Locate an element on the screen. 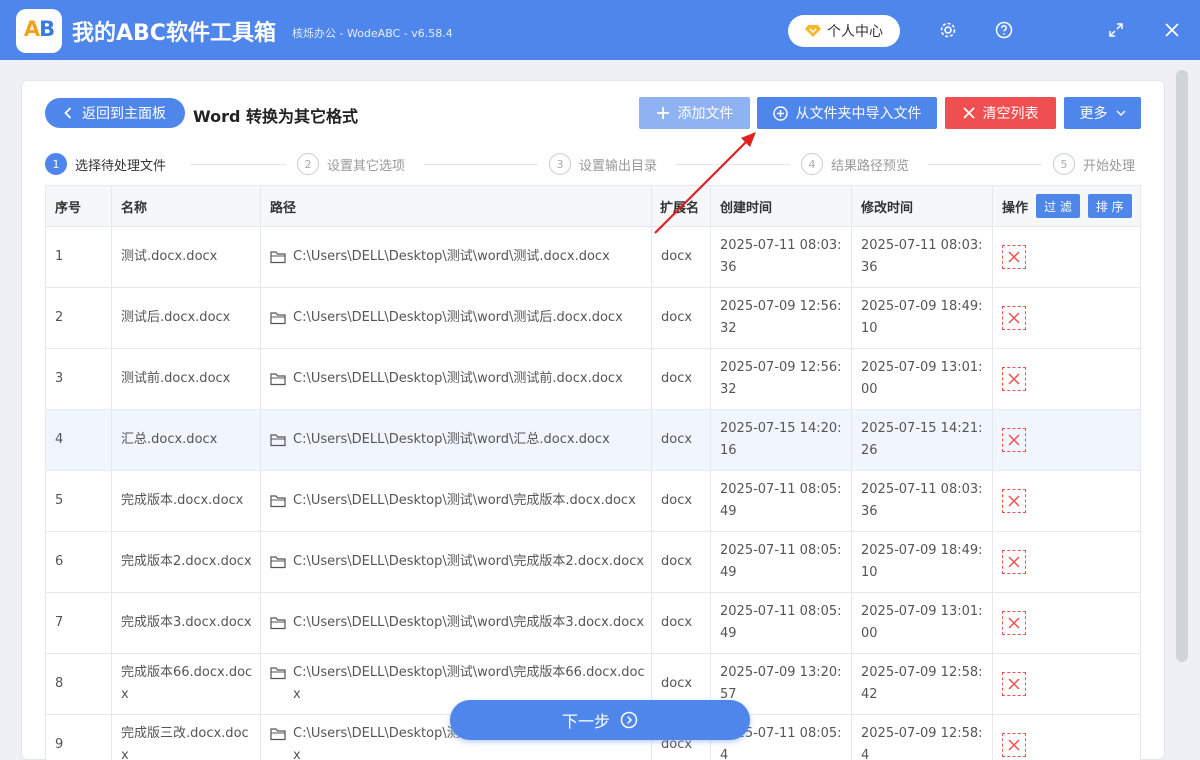  cell-modified: 2025-07-15 14:21:26 is located at coordinates (922, 440).